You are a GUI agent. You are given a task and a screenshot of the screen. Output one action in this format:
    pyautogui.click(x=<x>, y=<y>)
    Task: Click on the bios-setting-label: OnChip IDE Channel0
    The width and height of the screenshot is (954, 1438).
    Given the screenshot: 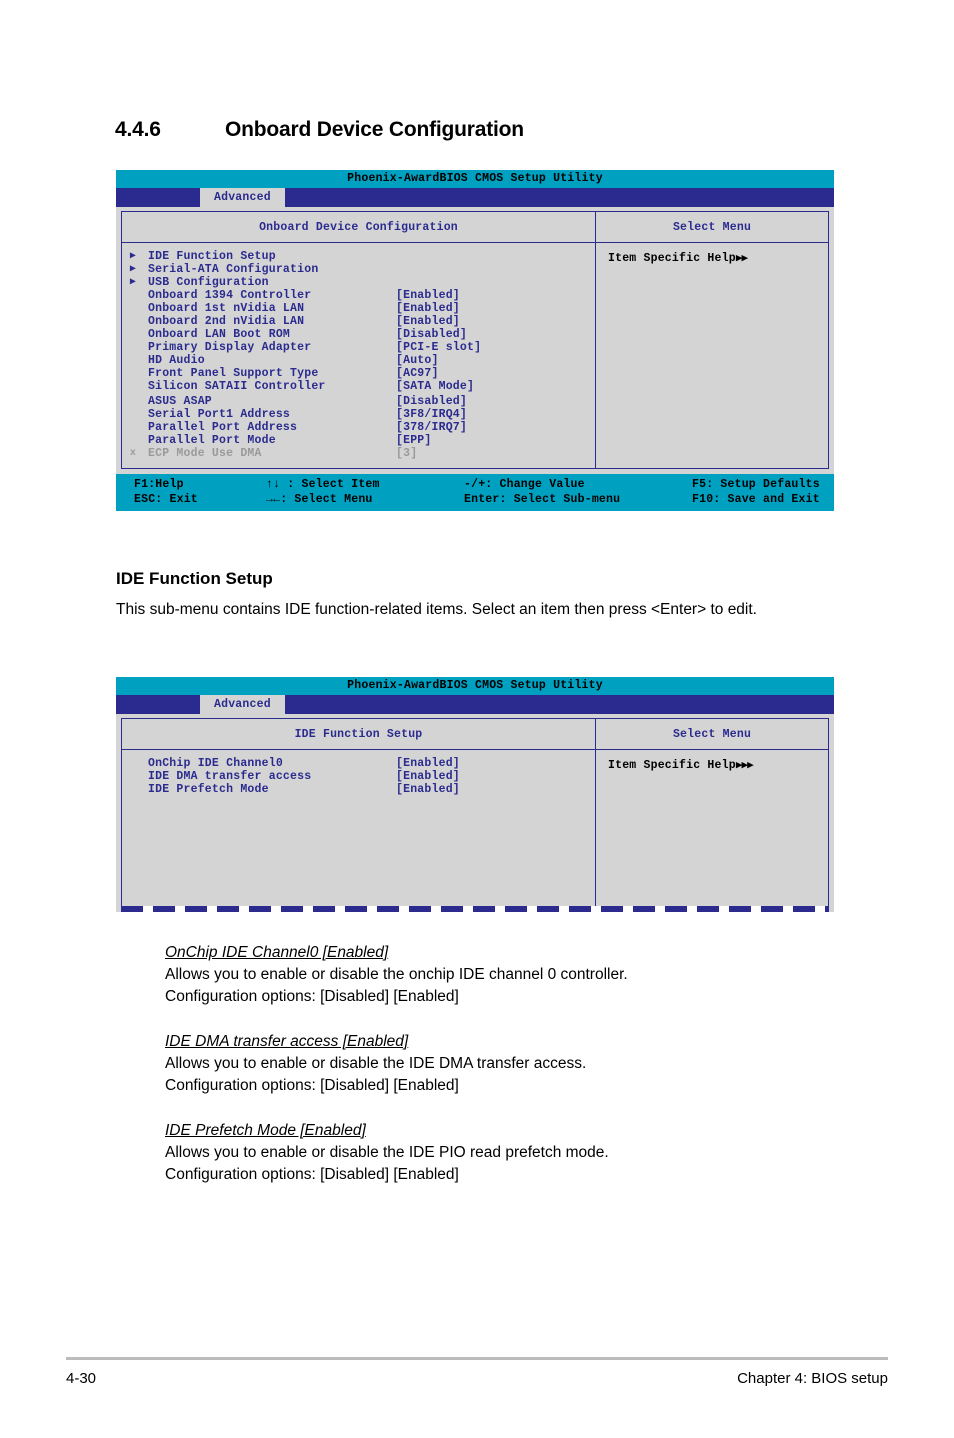 What is the action you would take?
    pyautogui.click(x=215, y=763)
    